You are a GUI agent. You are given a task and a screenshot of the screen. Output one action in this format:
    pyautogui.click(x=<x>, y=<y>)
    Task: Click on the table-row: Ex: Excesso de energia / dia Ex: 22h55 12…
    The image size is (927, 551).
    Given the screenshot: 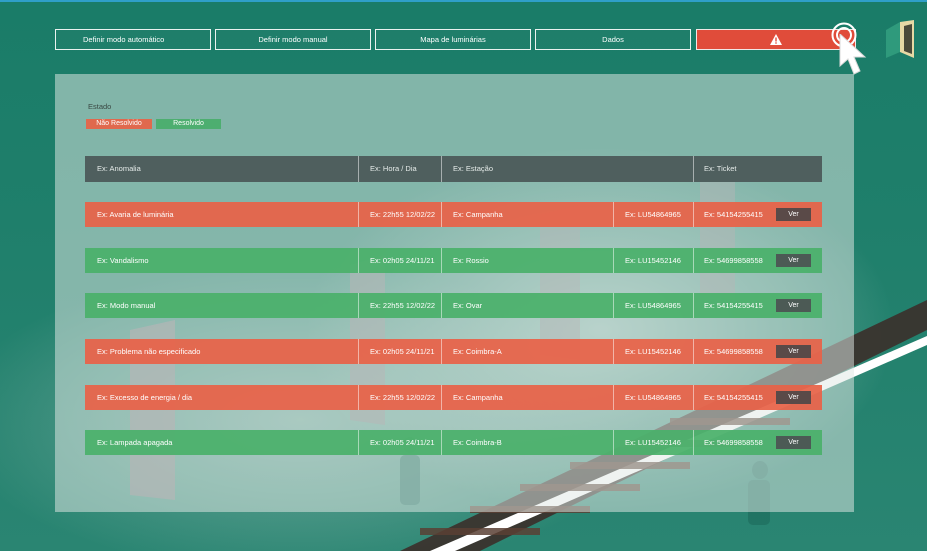 What is the action you would take?
    pyautogui.click(x=453, y=397)
    